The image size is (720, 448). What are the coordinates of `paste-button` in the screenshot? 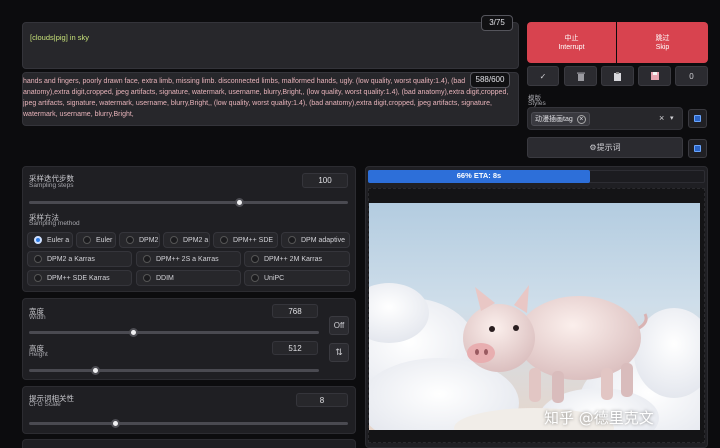 It's located at (617, 76).